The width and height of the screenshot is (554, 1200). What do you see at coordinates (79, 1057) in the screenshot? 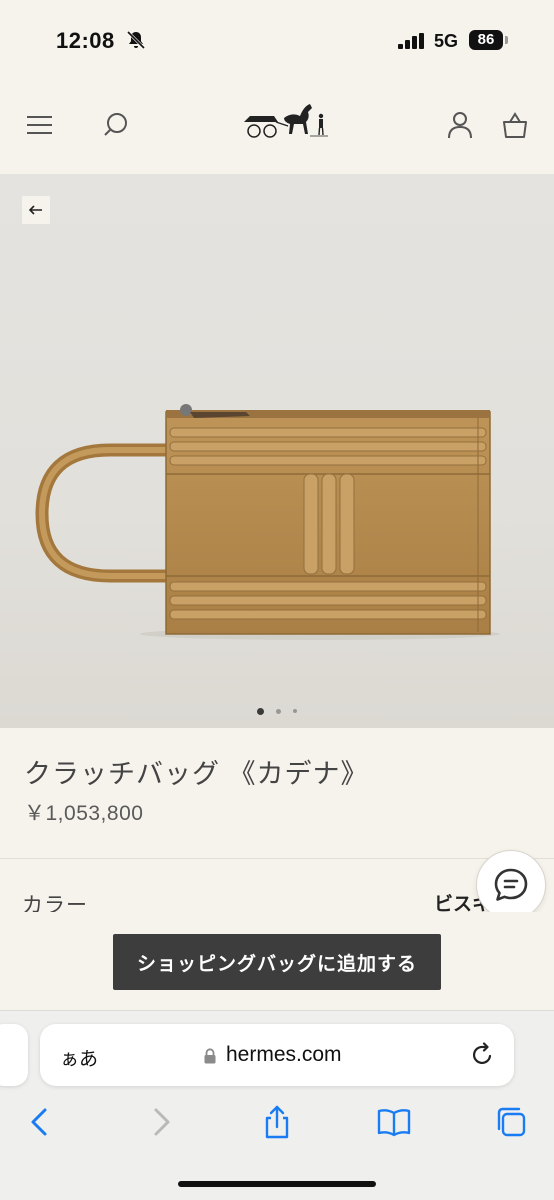
I see `page-format-button: ぁあ` at bounding box center [79, 1057].